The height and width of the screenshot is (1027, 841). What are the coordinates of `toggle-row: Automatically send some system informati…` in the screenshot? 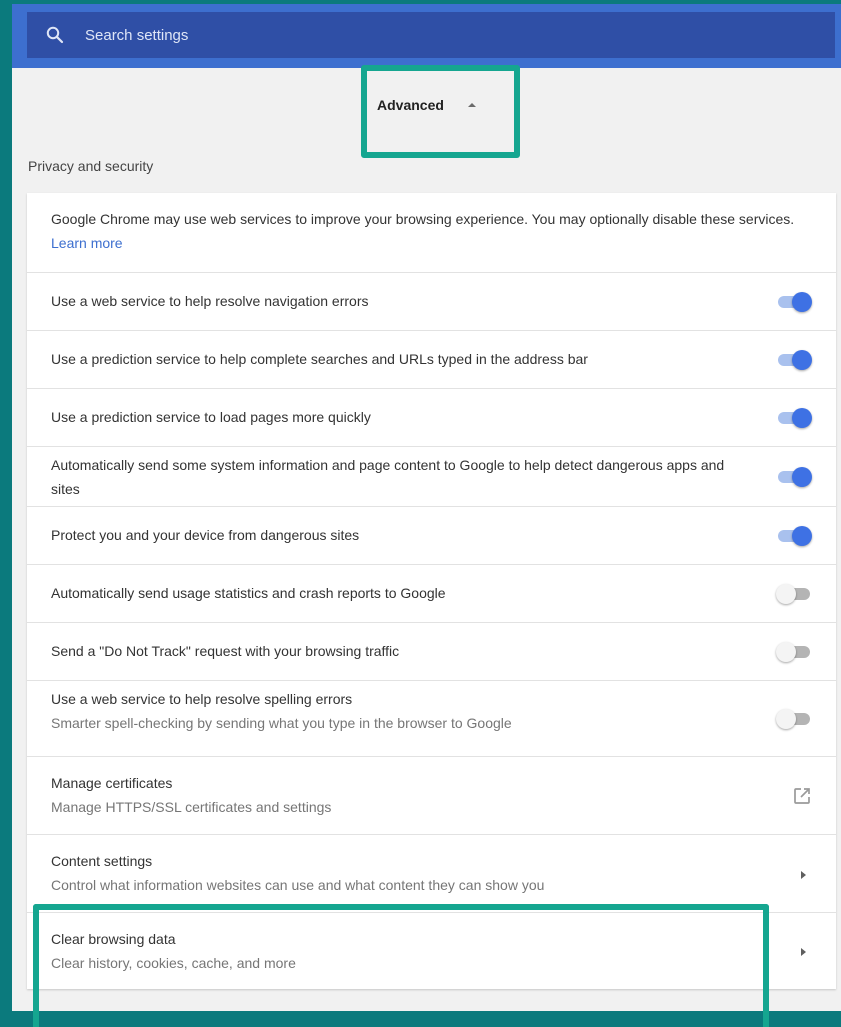 It's located at (431, 476).